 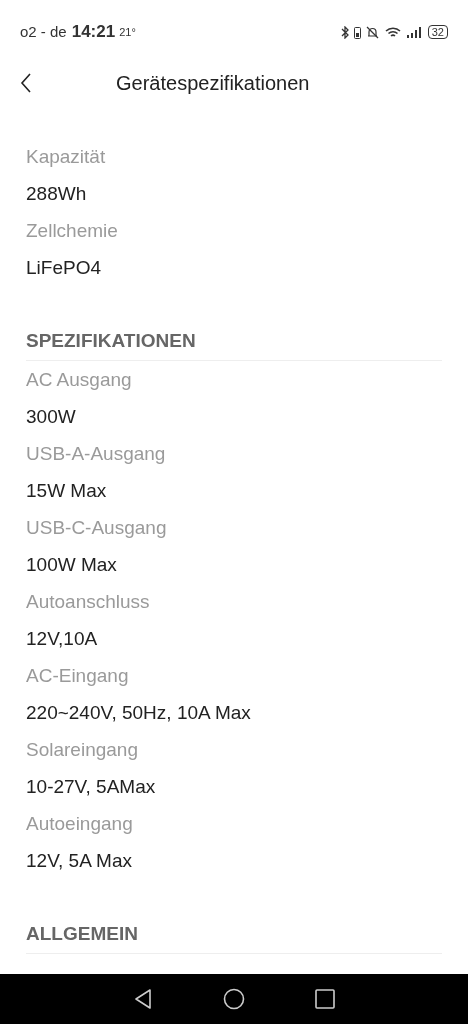 What do you see at coordinates (62, 639) in the screenshot?
I see `spec-value: 12V,10A` at bounding box center [62, 639].